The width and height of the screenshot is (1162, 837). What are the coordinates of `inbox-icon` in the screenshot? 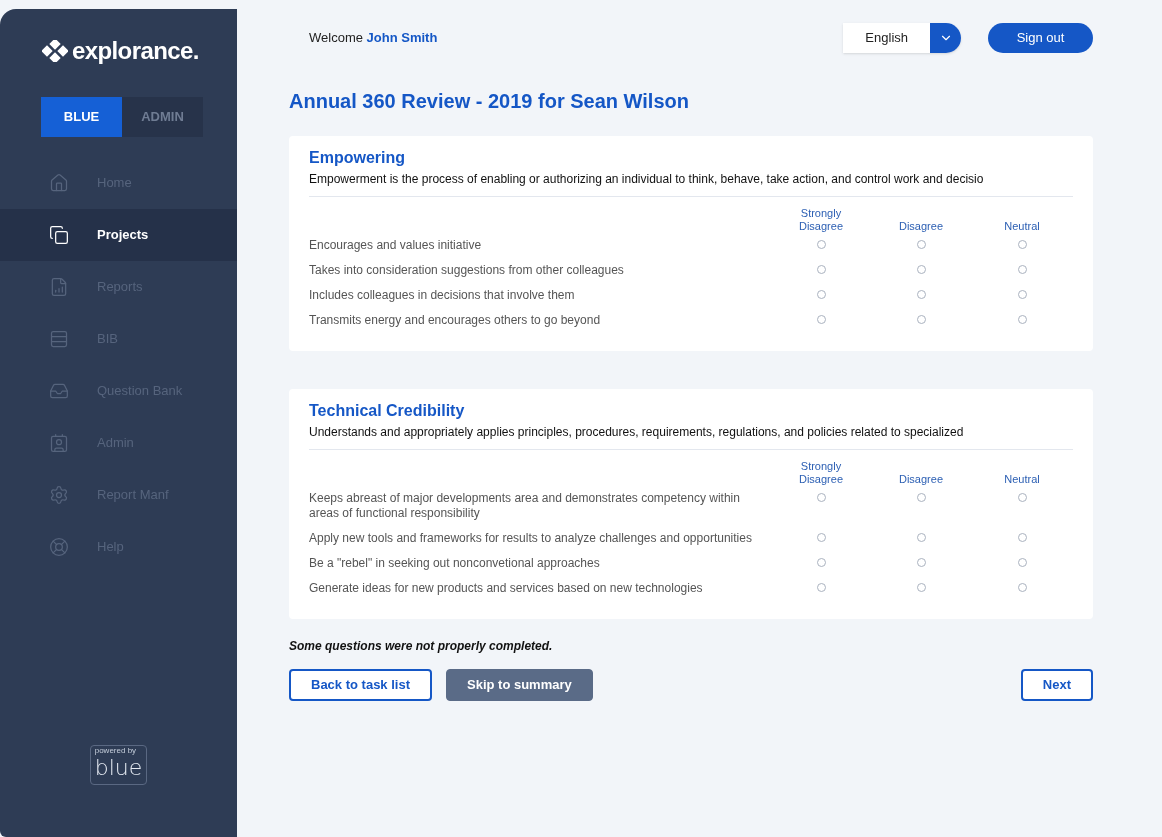 It's located at (59, 391).